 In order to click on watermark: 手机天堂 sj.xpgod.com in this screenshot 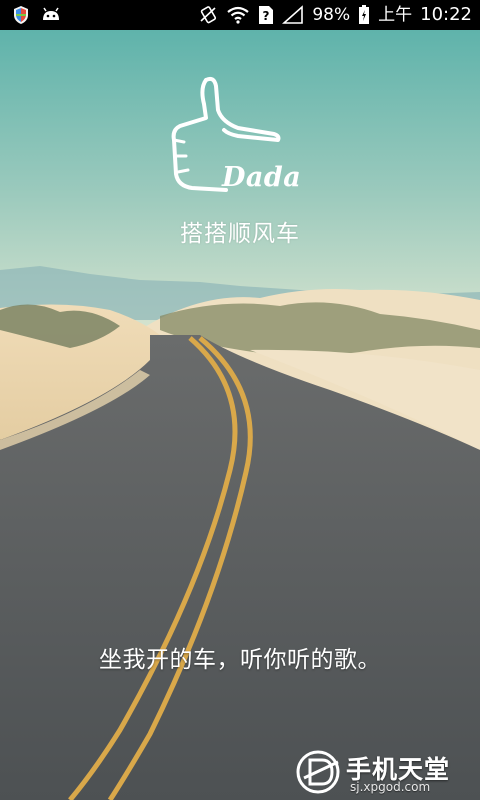, I will do `click(384, 773)`.